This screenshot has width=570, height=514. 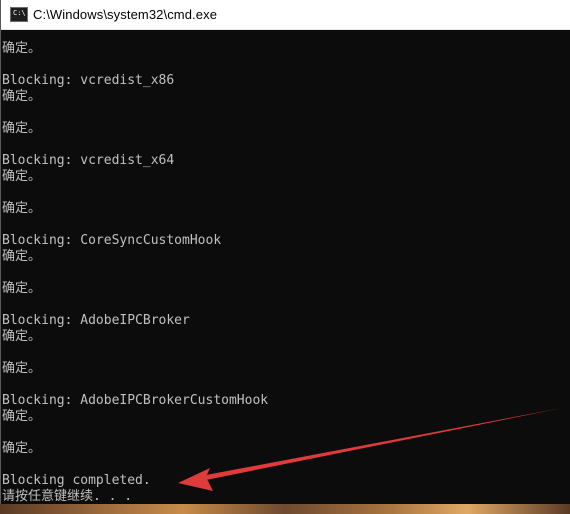 I want to click on console-line: Blocking: vcredist_x64, so click(x=88, y=160).